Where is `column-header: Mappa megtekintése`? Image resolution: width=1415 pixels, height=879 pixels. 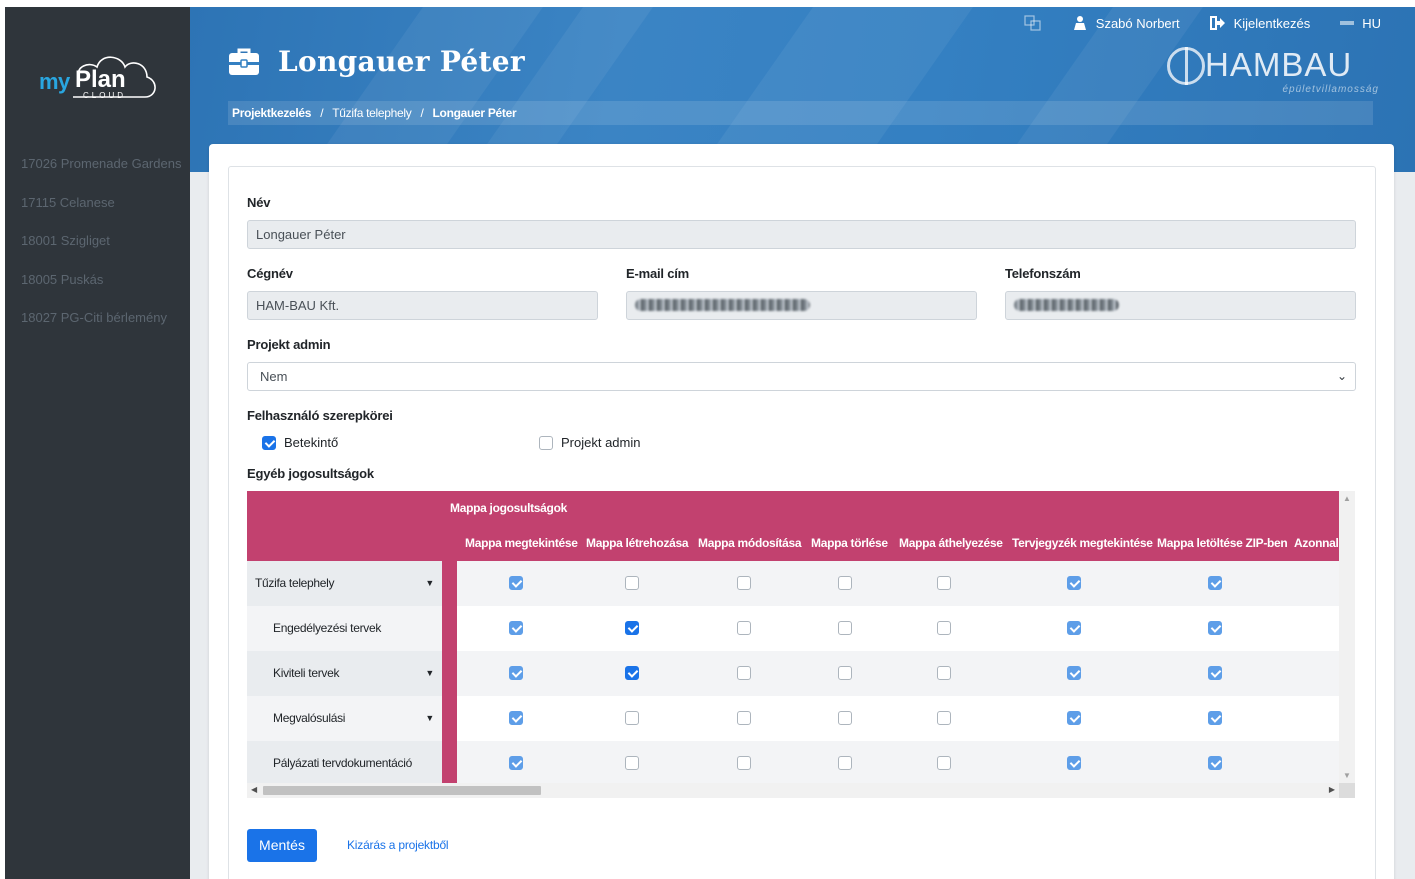 column-header: Mappa megtekintése is located at coordinates (521, 543).